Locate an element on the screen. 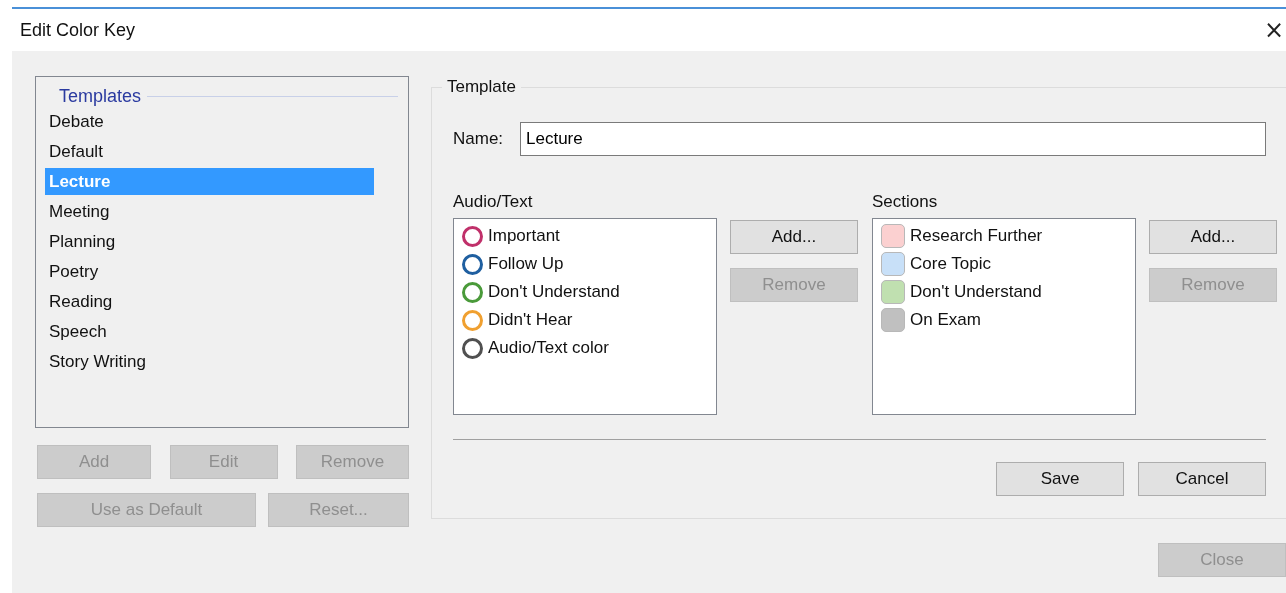 The width and height of the screenshot is (1286, 593). template-item: Poetry is located at coordinates (209, 272).